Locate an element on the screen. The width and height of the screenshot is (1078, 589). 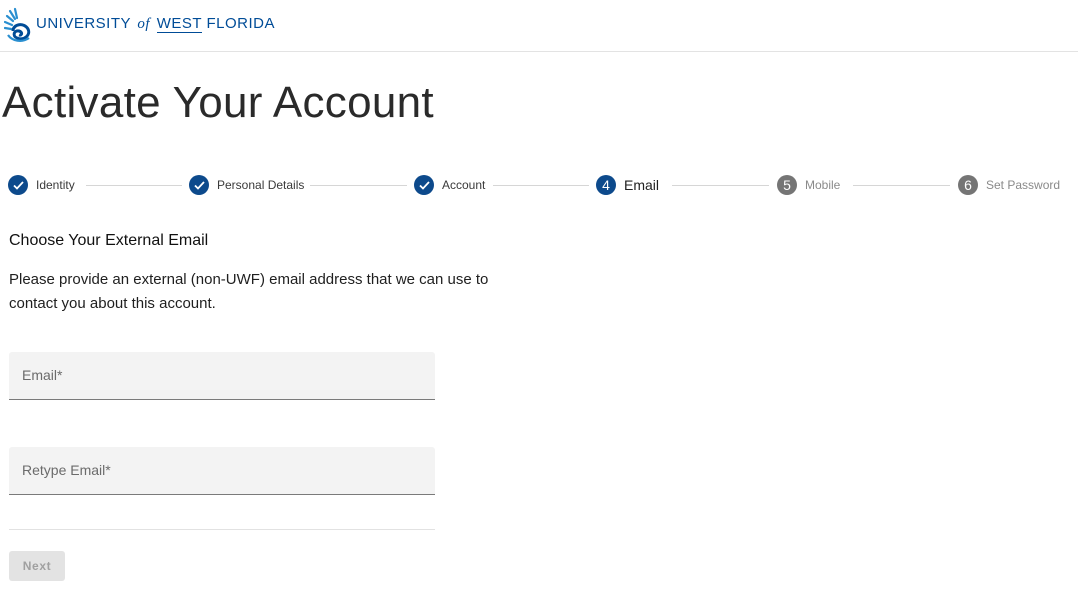
brand-of: of is located at coordinates (144, 24).